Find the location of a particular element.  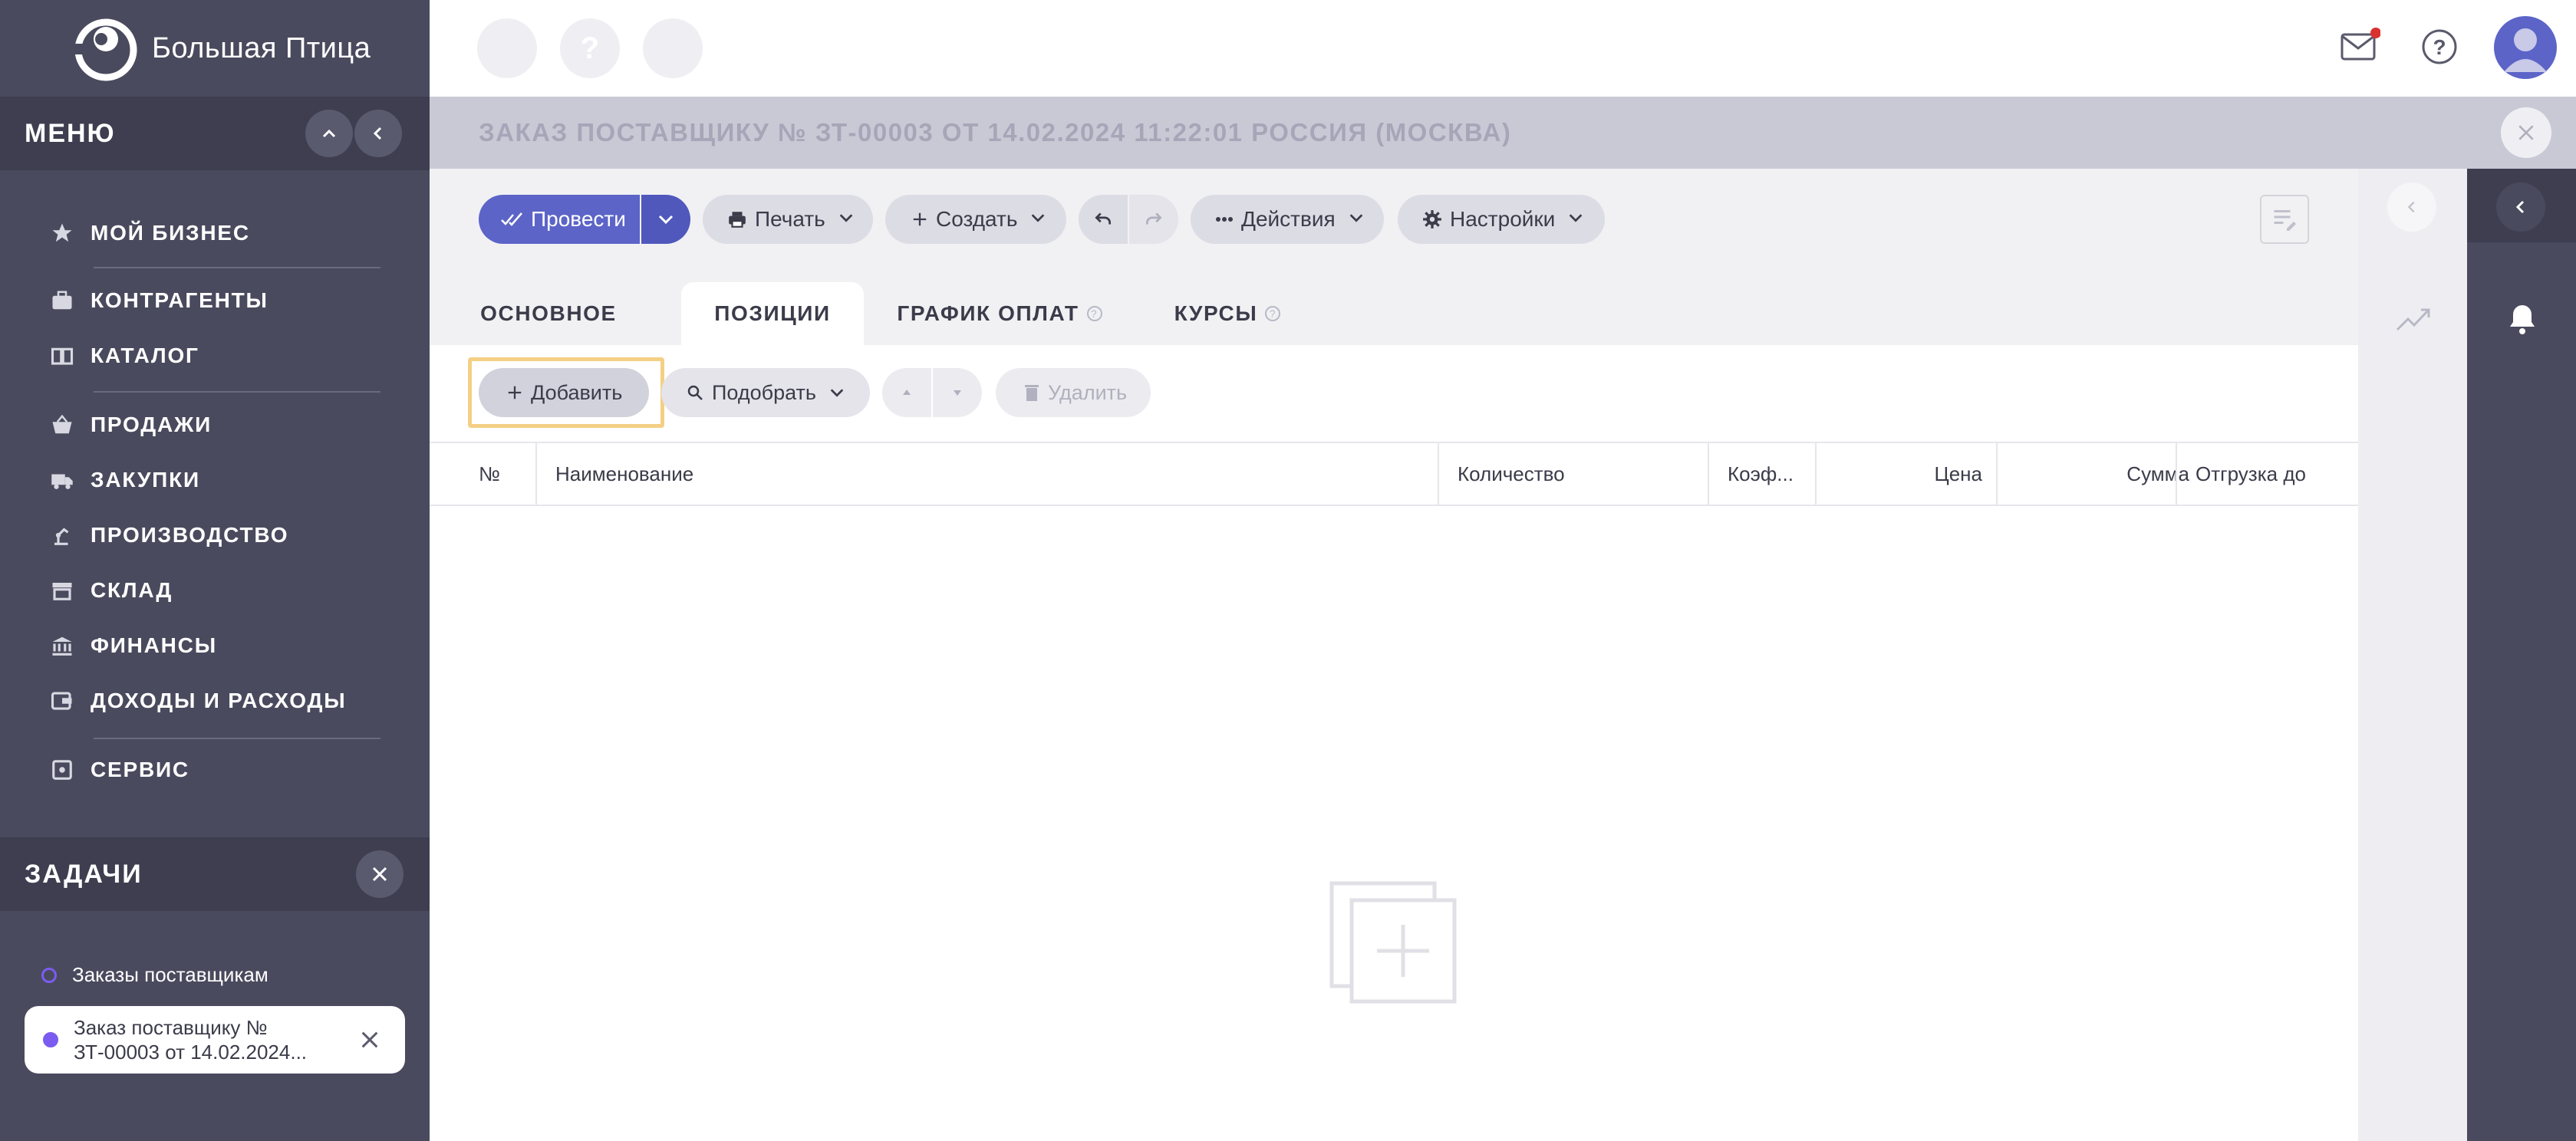

help-button: ? is located at coordinates (2439, 47).